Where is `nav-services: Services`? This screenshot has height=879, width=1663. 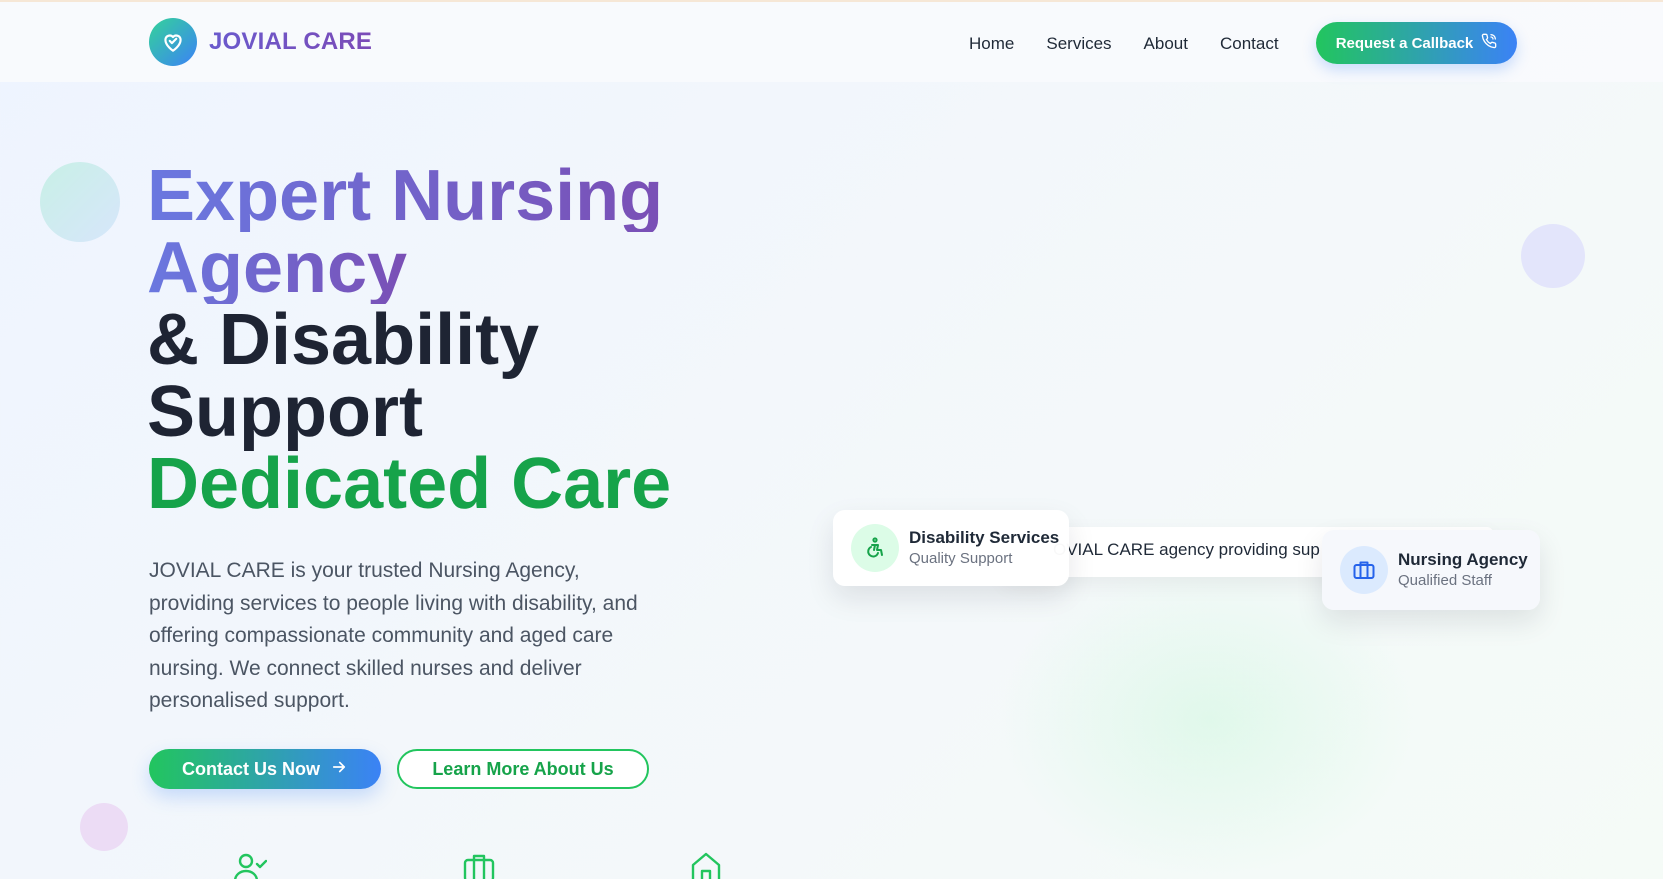 nav-services: Services is located at coordinates (1078, 44).